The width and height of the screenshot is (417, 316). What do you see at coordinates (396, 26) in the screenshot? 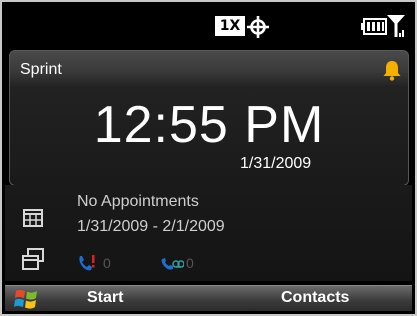
I see `signal-icon` at bounding box center [396, 26].